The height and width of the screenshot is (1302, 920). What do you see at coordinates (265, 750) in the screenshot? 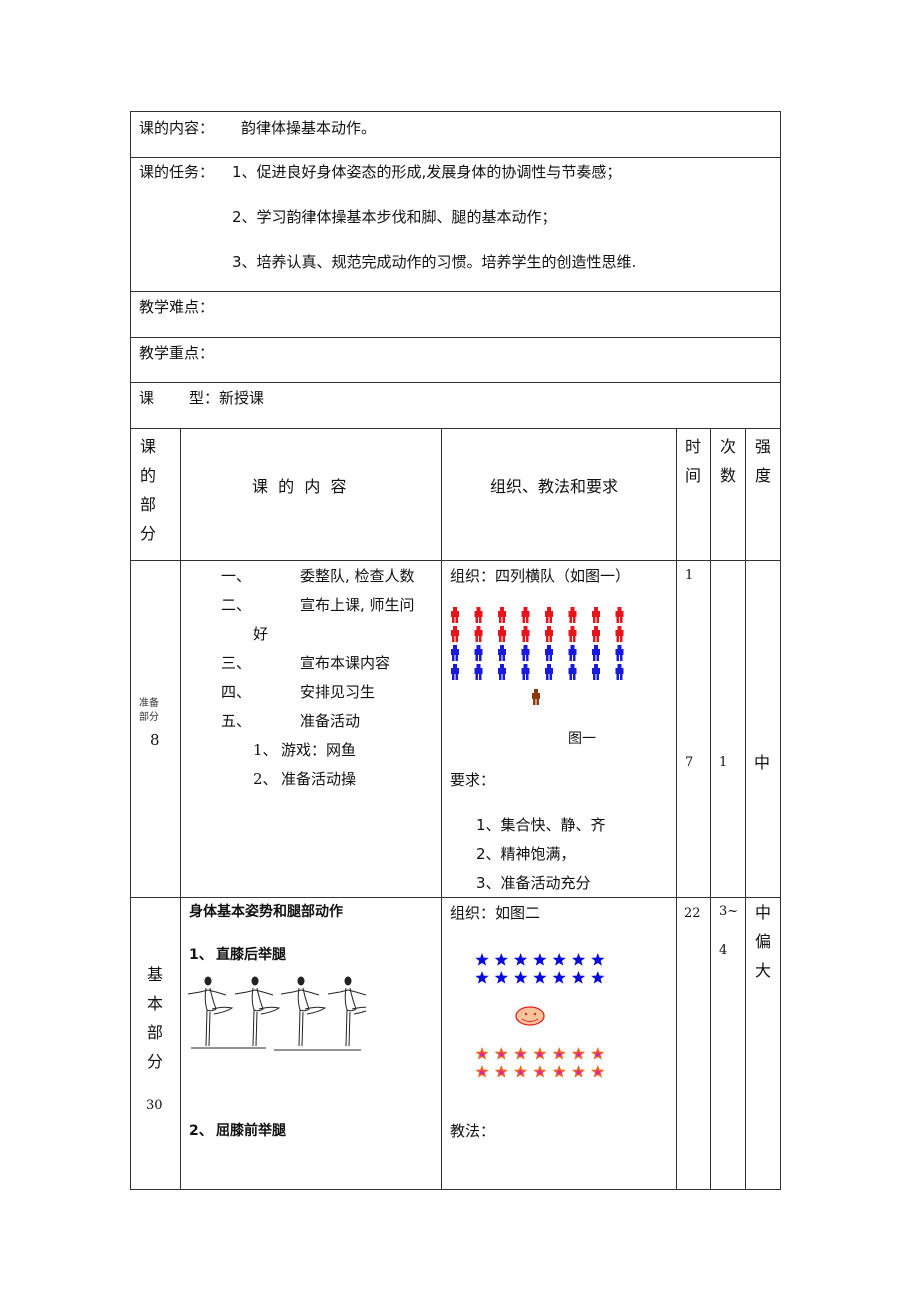
I see `sub-num: 1、` at bounding box center [265, 750].